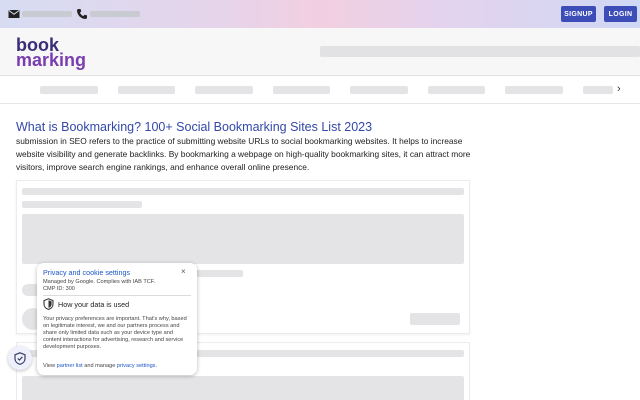  I want to click on divider, so click(117, 295).